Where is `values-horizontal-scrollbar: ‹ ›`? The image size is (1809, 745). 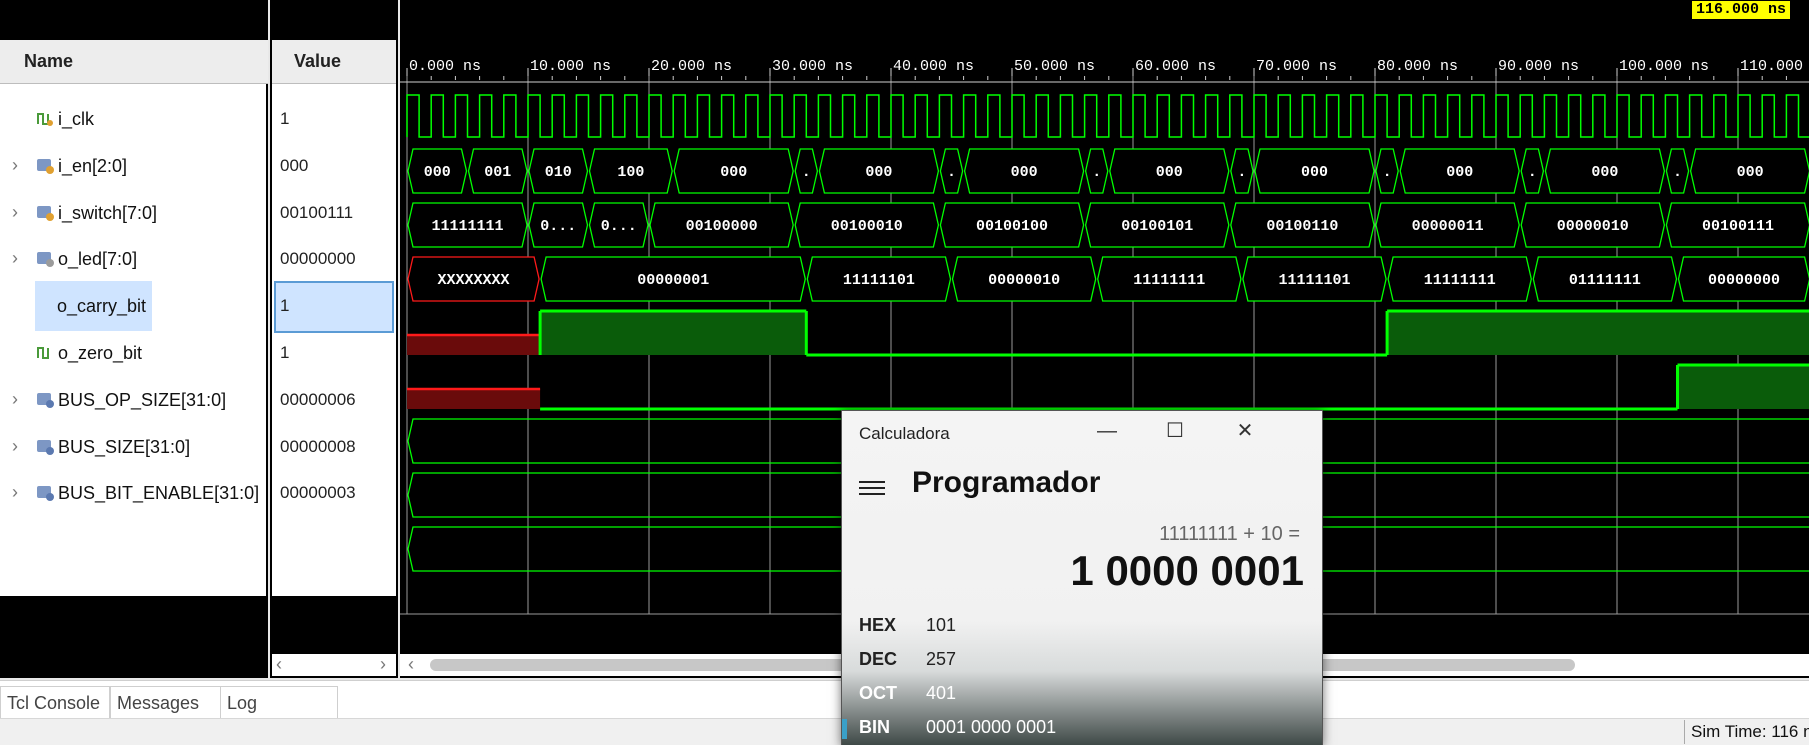
values-horizontal-scrollbar: ‹ › is located at coordinates (334, 665).